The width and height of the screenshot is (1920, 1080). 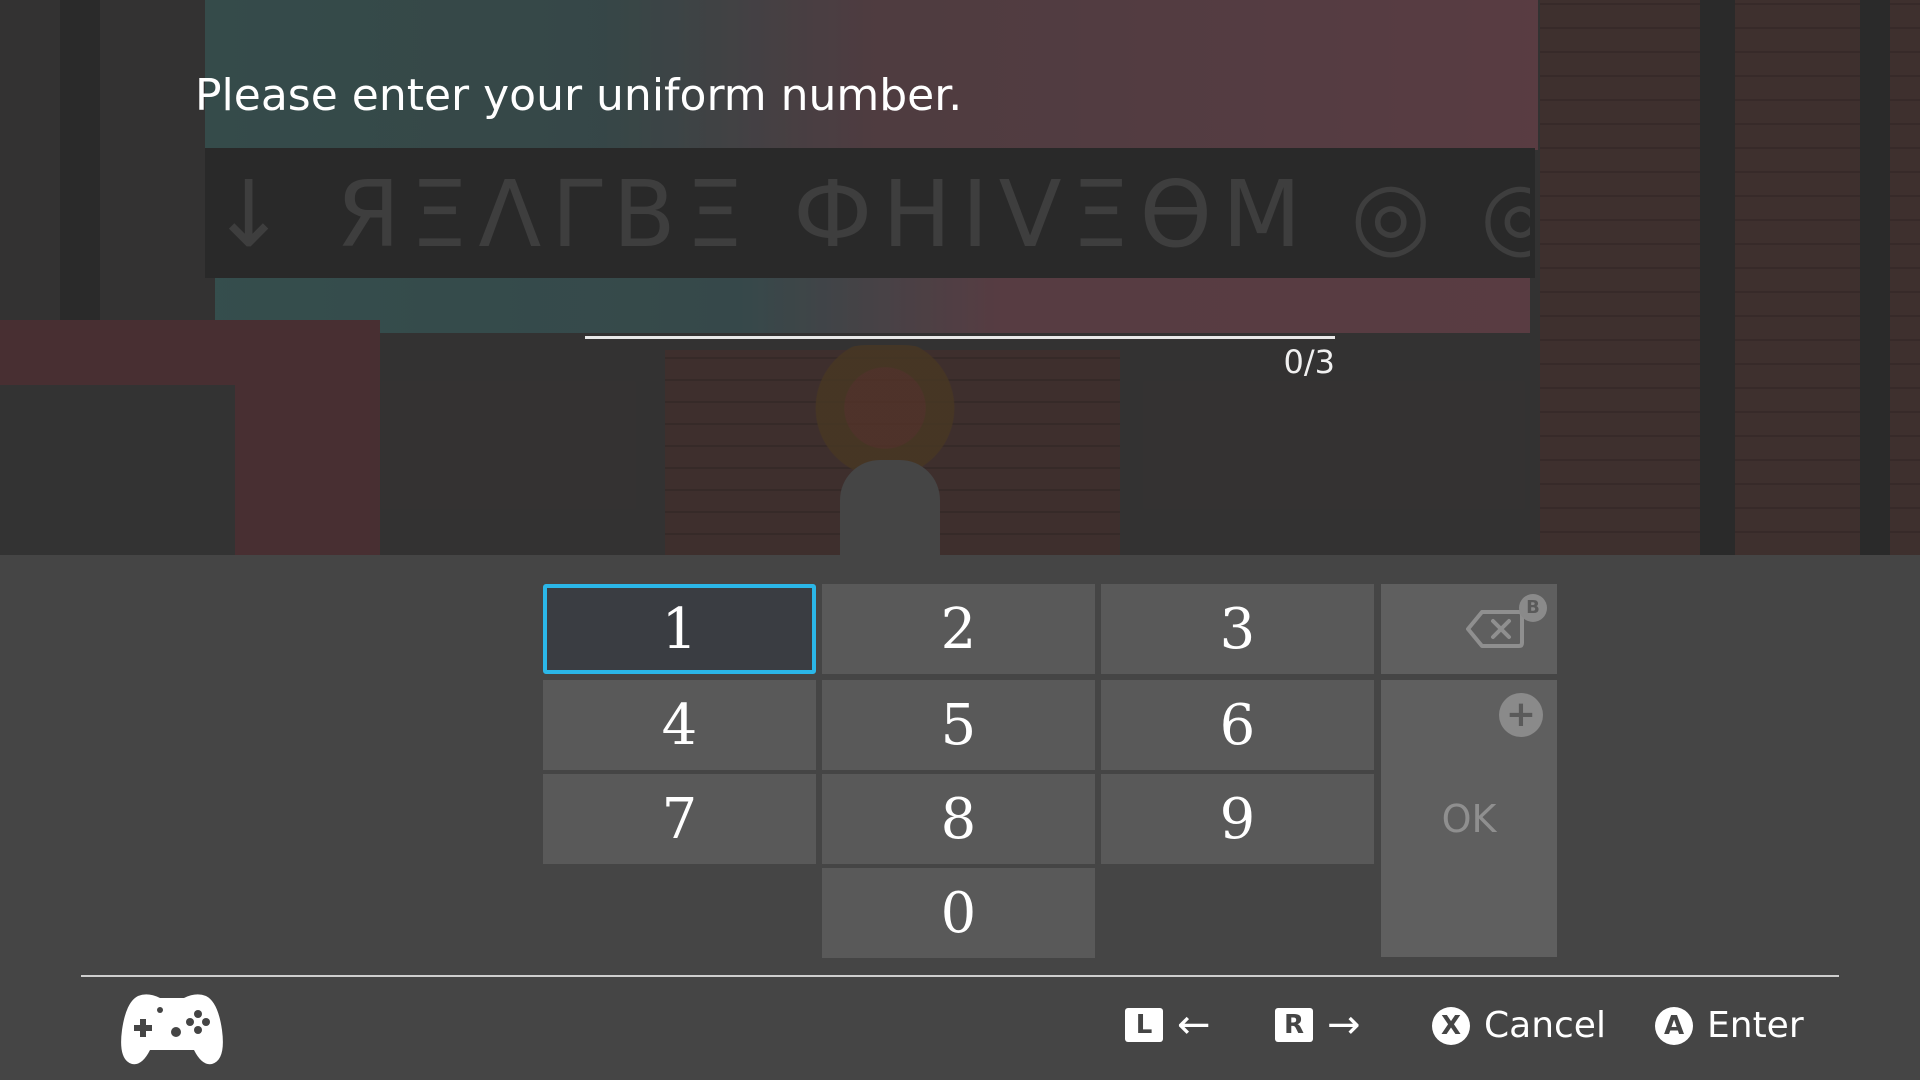 I want to click on cancel-label: Cancel, so click(x=1545, y=1025).